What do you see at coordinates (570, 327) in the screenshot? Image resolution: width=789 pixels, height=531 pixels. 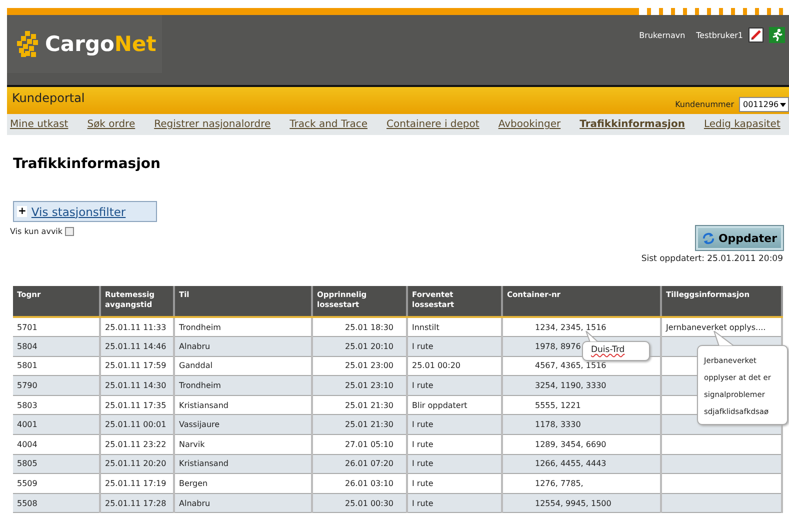 I see `table-cell: 1234, 2345, 1516` at bounding box center [570, 327].